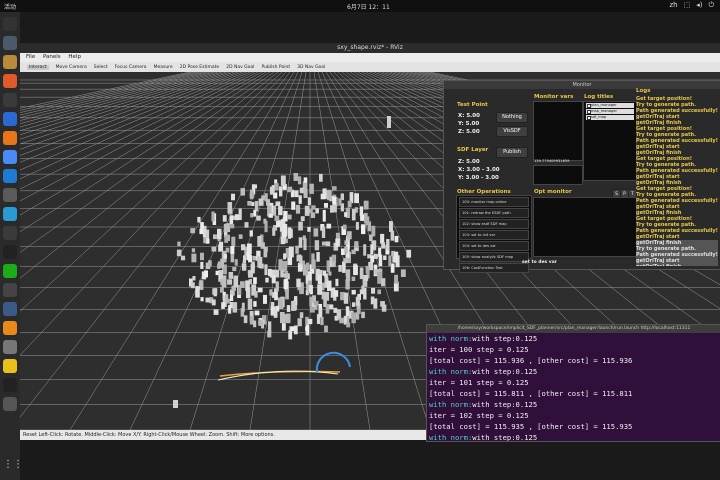  I want to click on network-icon: ⬚, so click(687, 5).